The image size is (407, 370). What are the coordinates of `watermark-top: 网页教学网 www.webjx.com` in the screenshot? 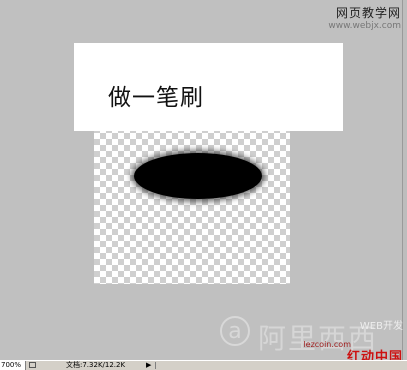 It's located at (364, 17).